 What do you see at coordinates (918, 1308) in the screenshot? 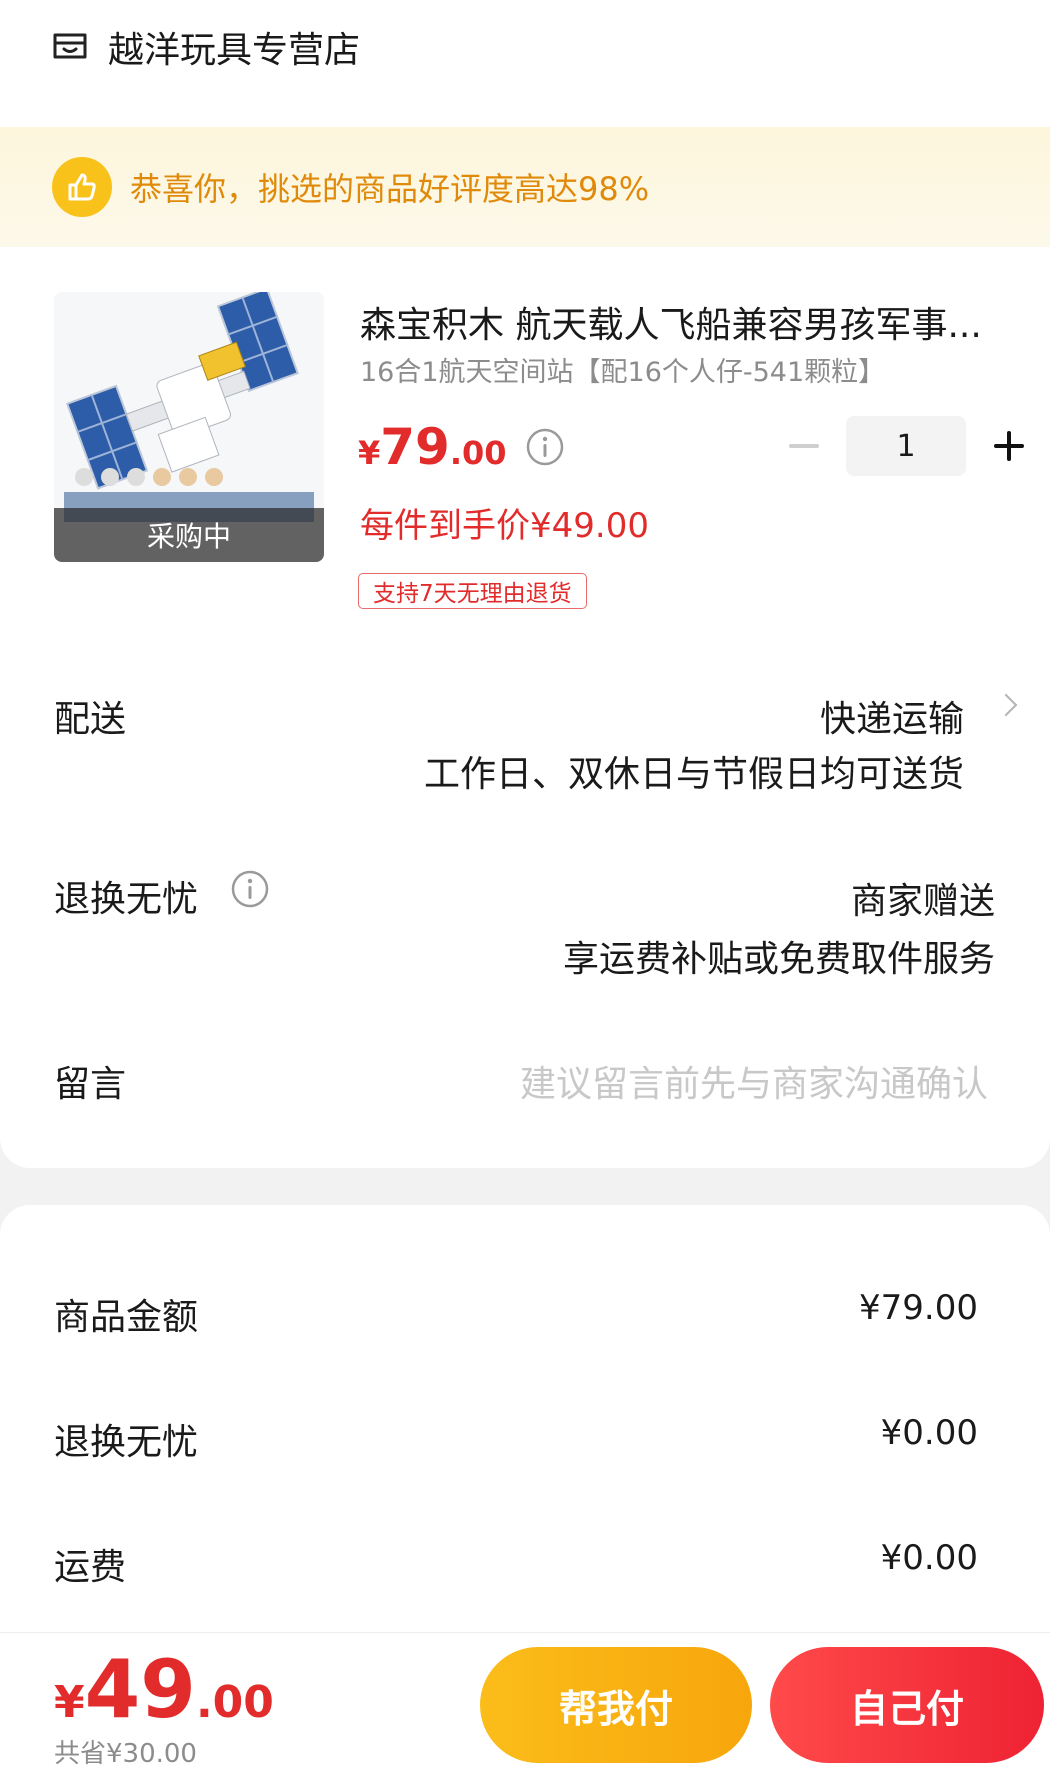
I see `summary-value: ¥79.00` at bounding box center [918, 1308].